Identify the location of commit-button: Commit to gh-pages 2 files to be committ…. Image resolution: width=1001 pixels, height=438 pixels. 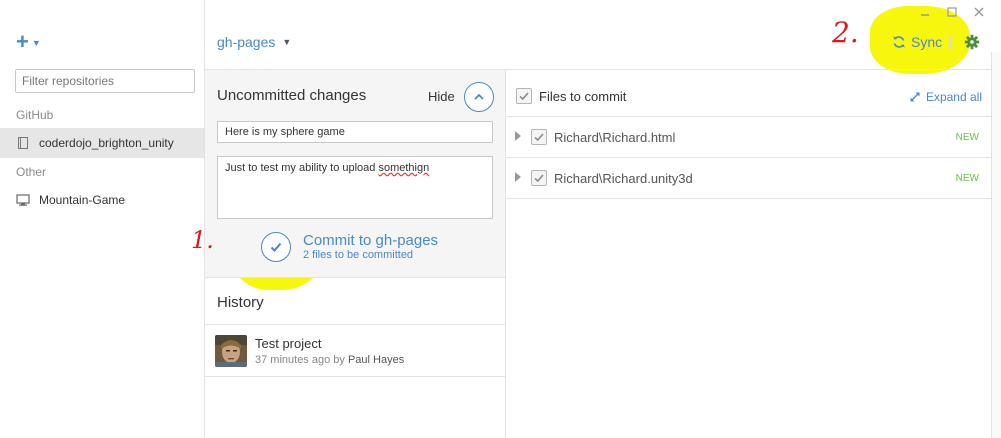
(349, 247).